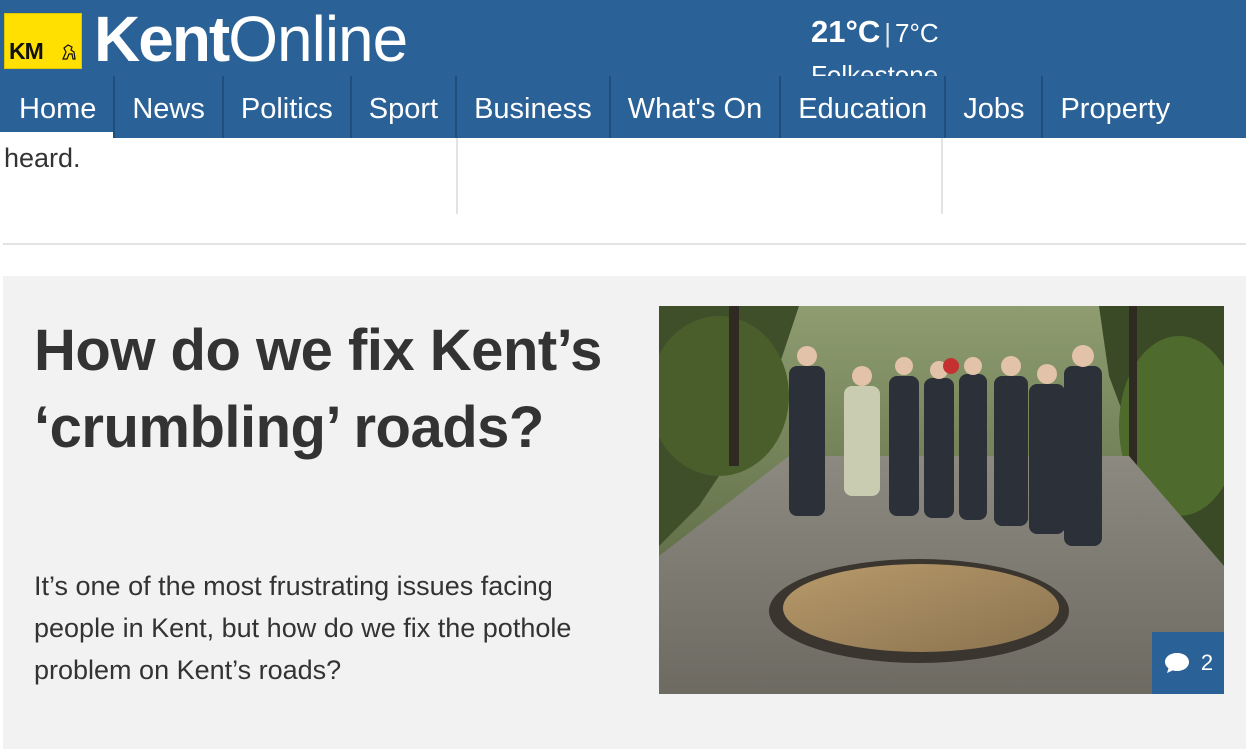  What do you see at coordinates (875, 68) in the screenshot?
I see `weather-location: Folkestone` at bounding box center [875, 68].